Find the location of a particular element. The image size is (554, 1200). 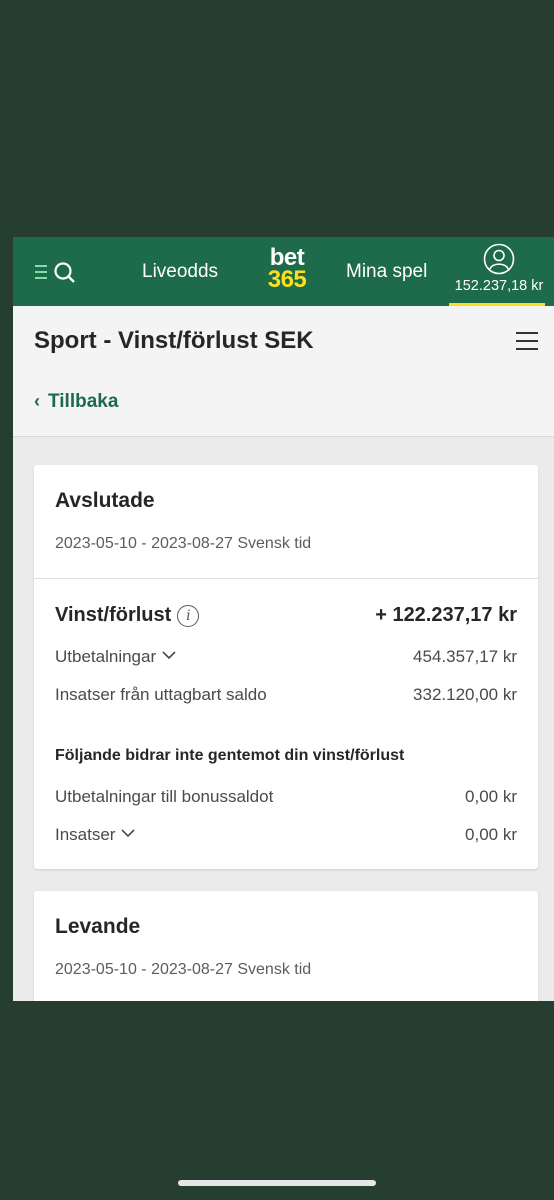

page-title: Sport - Vinst/förlust SEK is located at coordinates (174, 340).